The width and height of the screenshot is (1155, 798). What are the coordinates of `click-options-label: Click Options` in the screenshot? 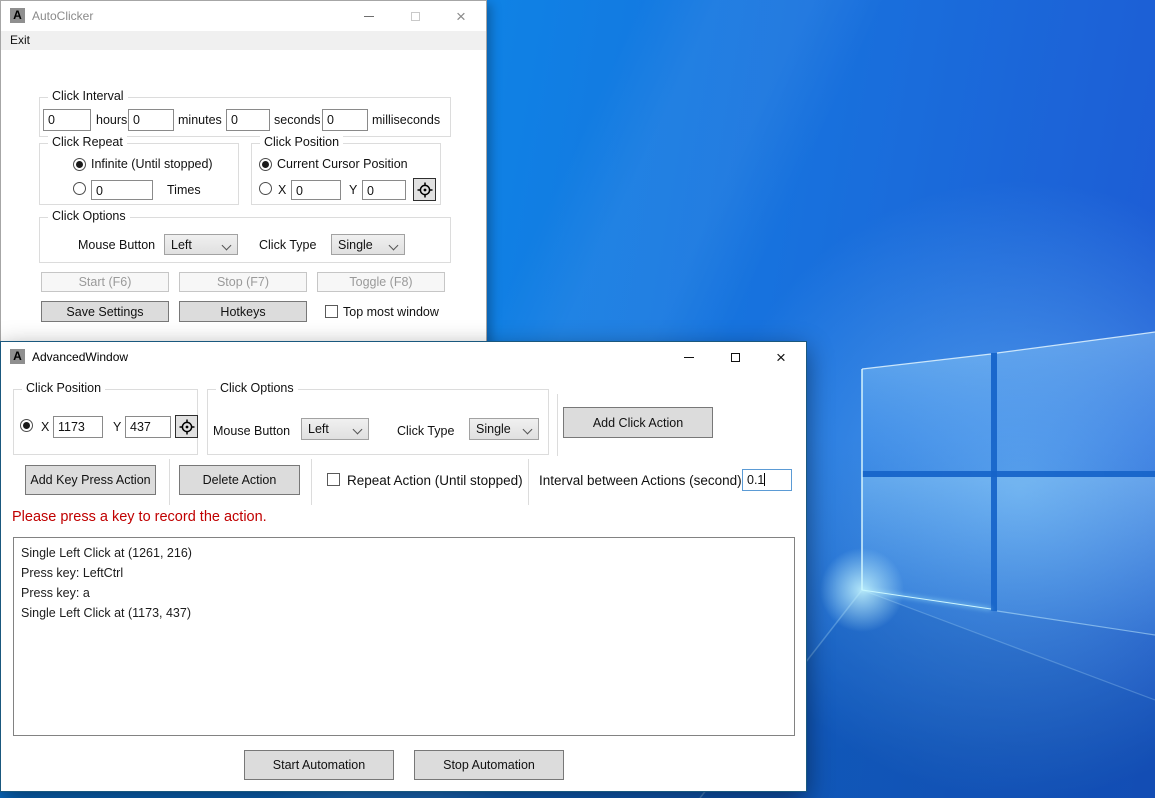 It's located at (89, 216).